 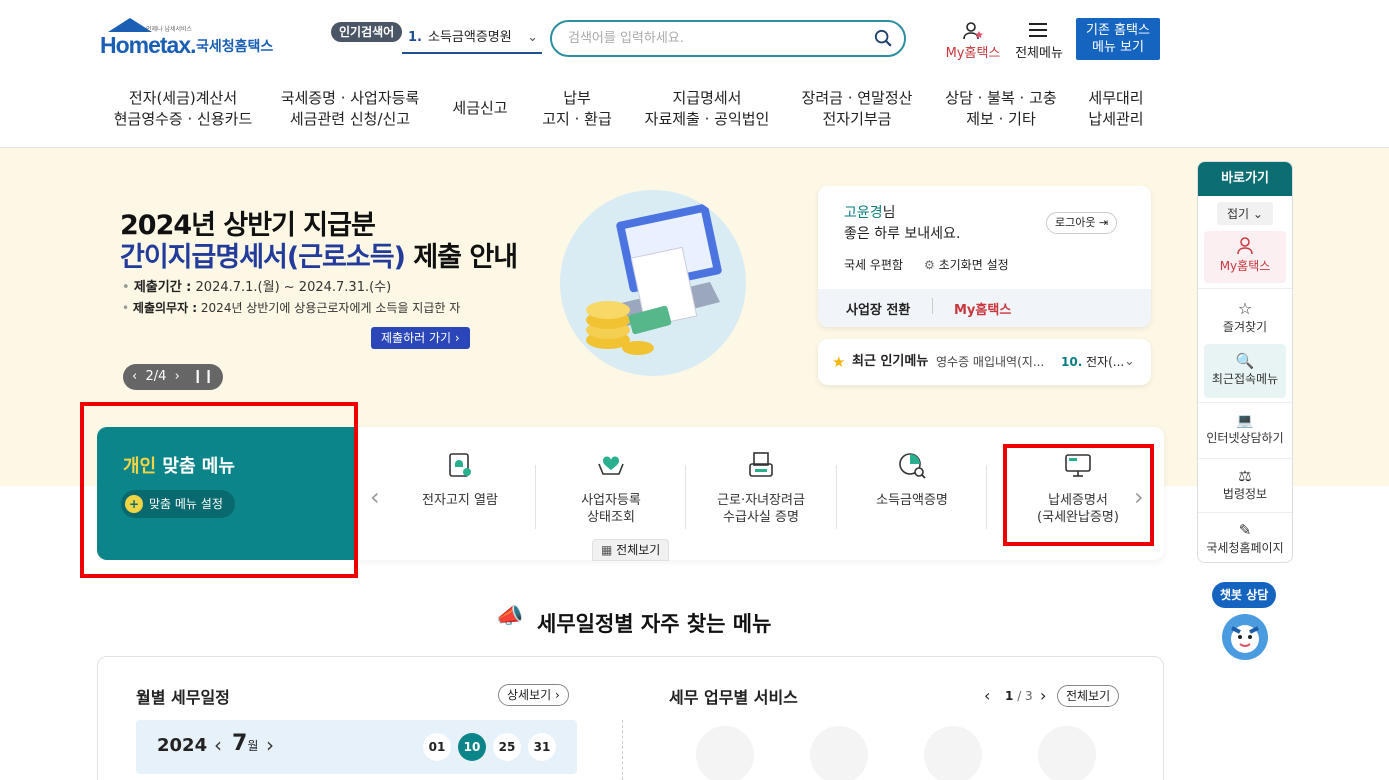 I want to click on day-chip-selected: 10, so click(x=472, y=747).